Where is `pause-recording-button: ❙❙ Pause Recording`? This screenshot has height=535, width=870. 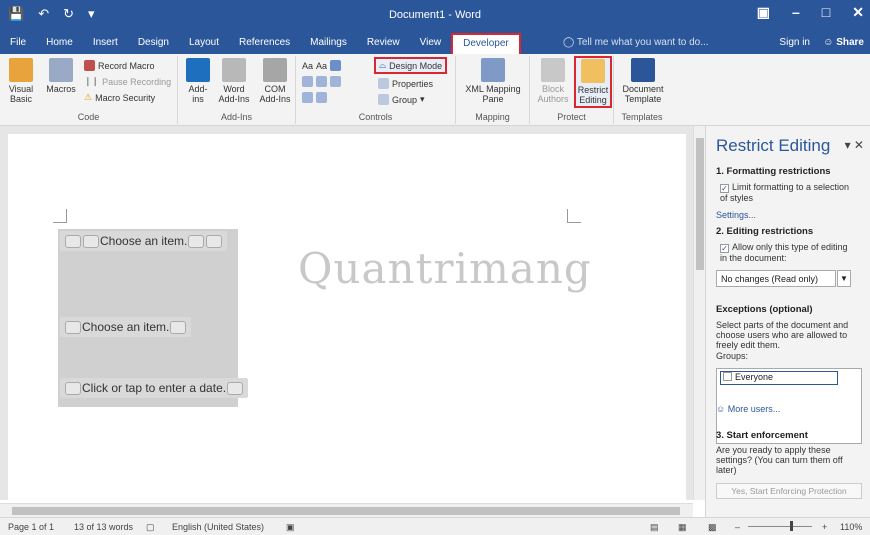
pause-recording-button: ❙❙ Pause Recording is located at coordinates (127, 81).